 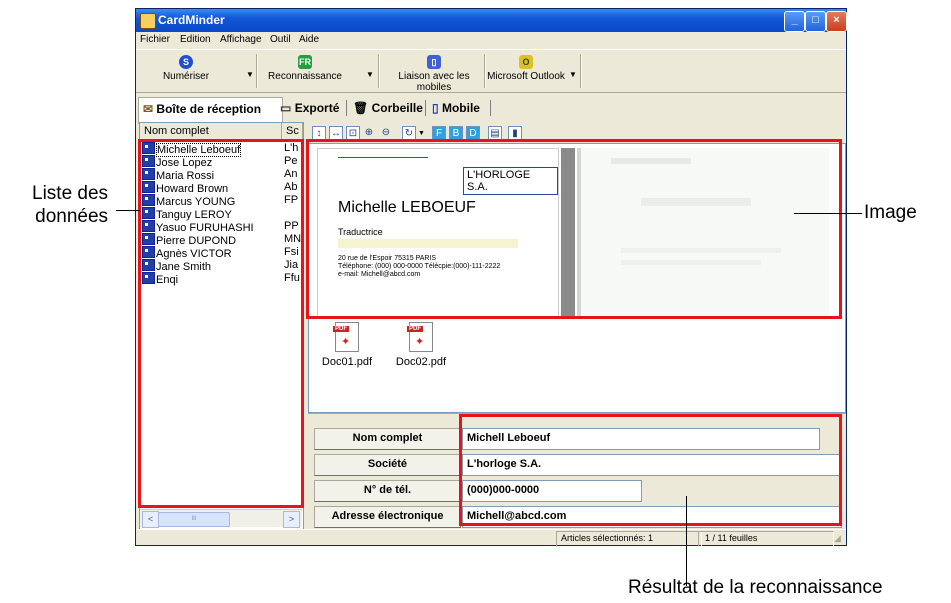 I want to click on scroll-thumb: III, so click(x=194, y=519).